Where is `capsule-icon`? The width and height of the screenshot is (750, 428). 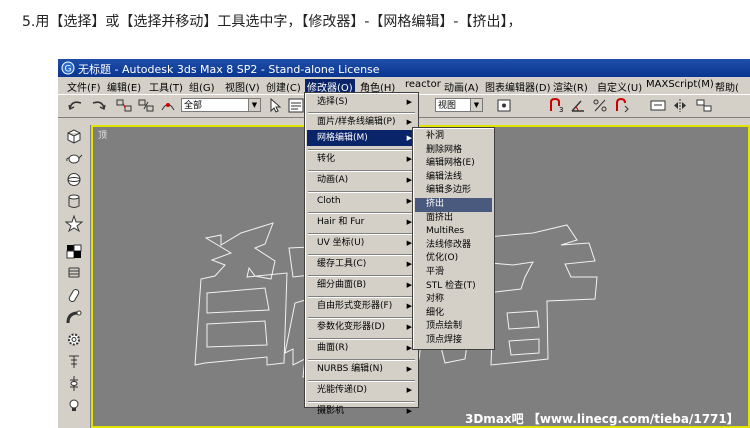 capsule-icon is located at coordinates (74, 295).